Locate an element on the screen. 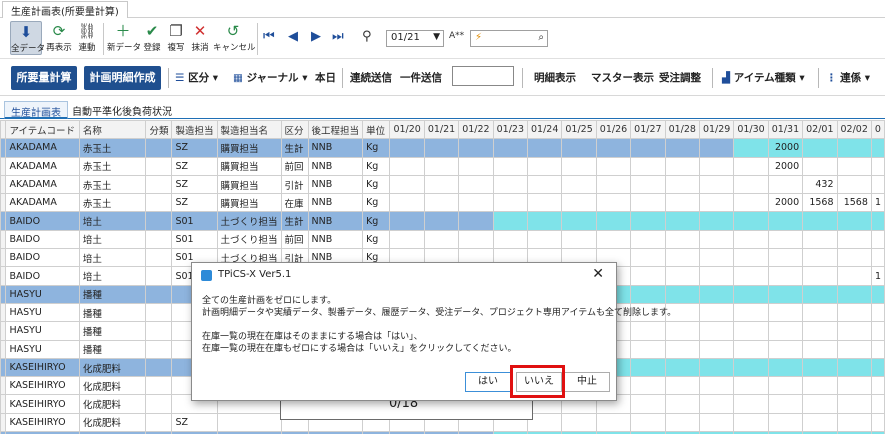 The width and height of the screenshot is (885, 434). col-header: 0 is located at coordinates (877, 130).